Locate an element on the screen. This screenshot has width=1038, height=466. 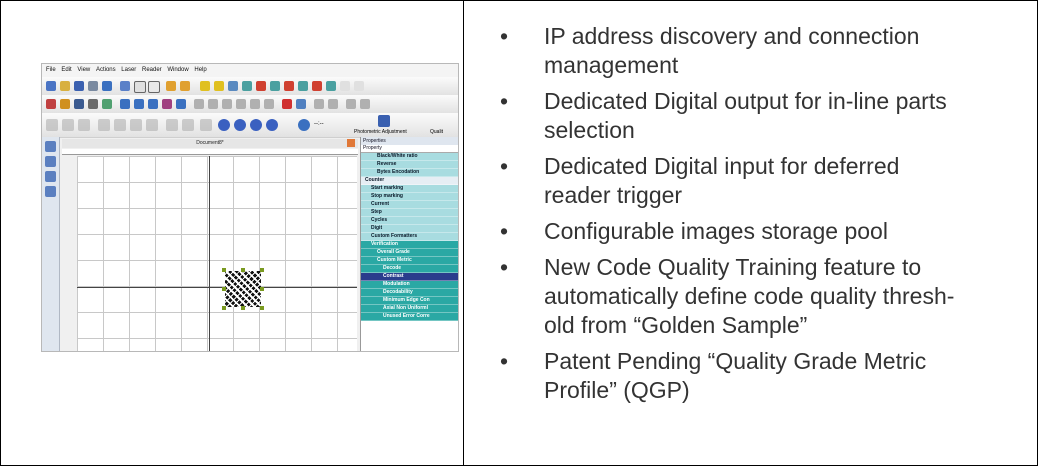
percent-icon is located at coordinates (167, 104).